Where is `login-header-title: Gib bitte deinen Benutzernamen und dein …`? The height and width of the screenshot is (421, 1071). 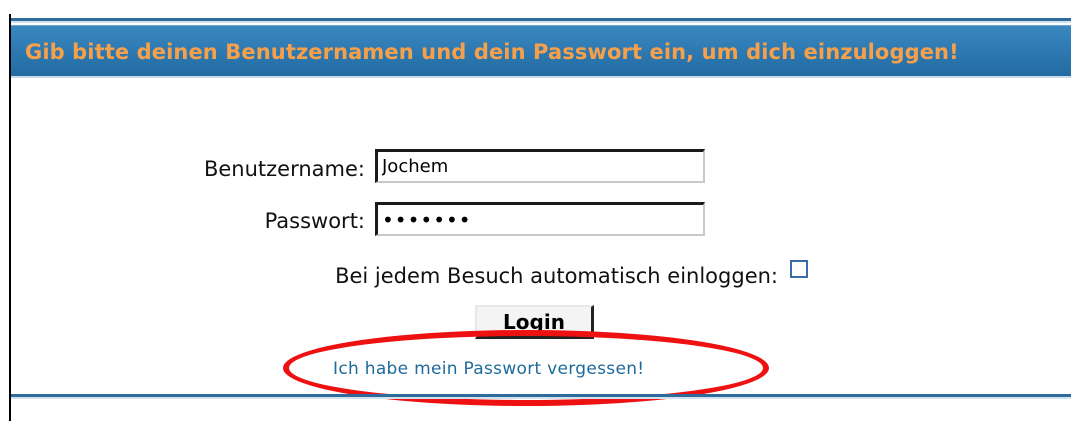
login-header-title: Gib bitte deinen Benutzernamen und dein … is located at coordinates (492, 52).